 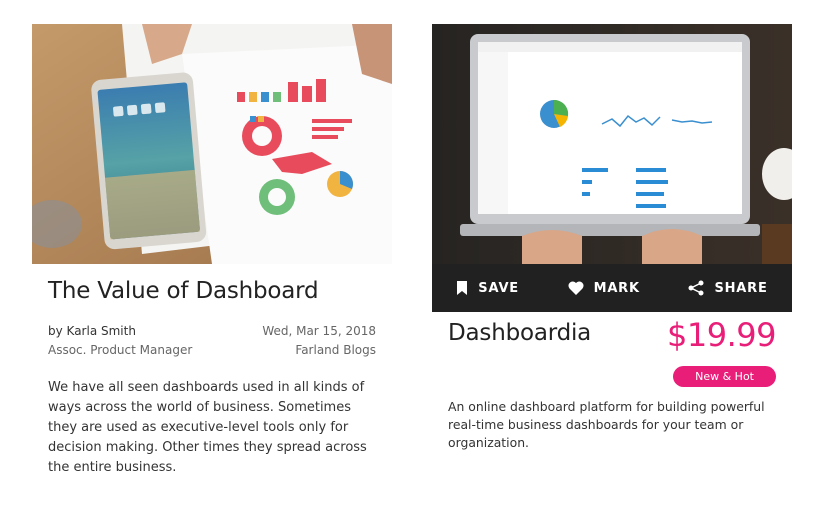 I want to click on share-label: SHARE, so click(x=741, y=288).